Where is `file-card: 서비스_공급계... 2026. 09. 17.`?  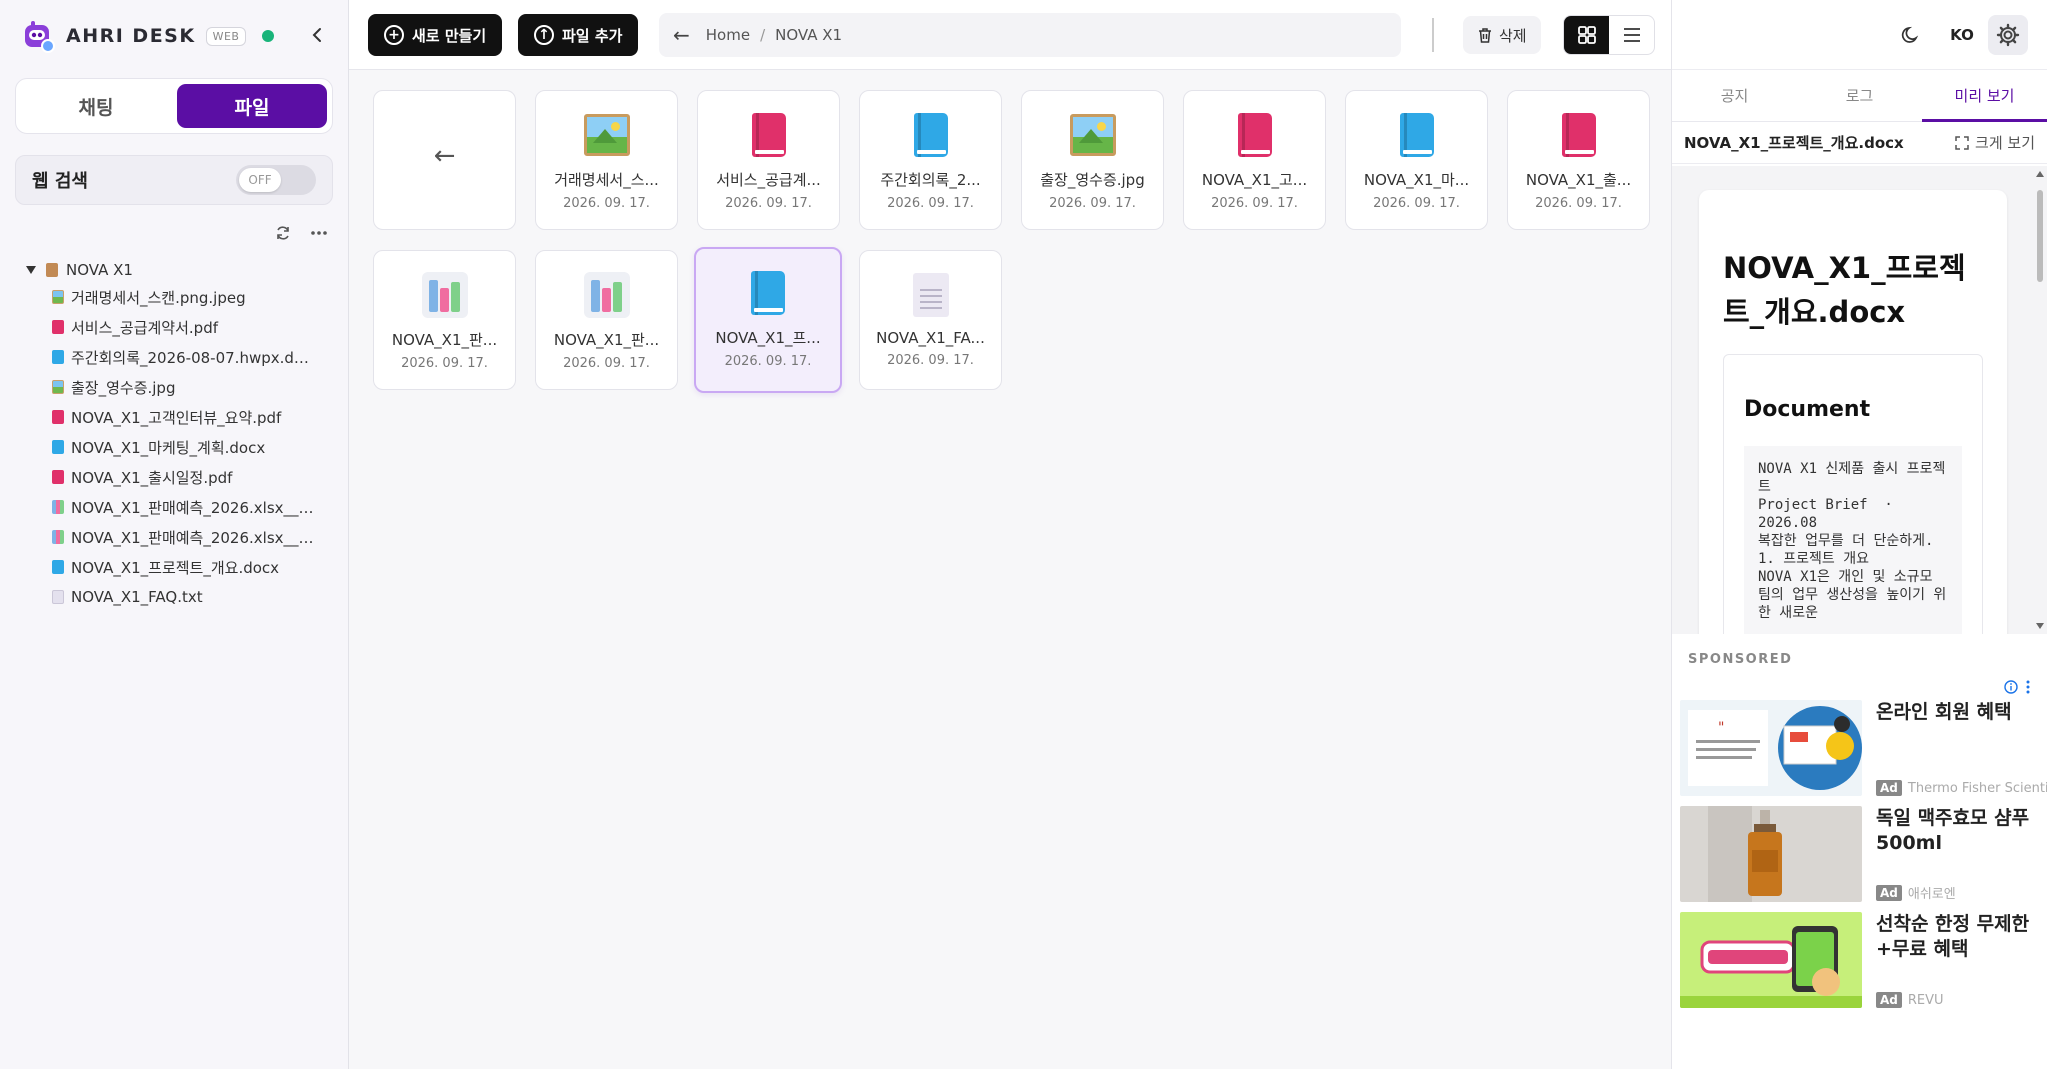
file-card: 서비스_공급계... 2026. 09. 17. is located at coordinates (768, 160).